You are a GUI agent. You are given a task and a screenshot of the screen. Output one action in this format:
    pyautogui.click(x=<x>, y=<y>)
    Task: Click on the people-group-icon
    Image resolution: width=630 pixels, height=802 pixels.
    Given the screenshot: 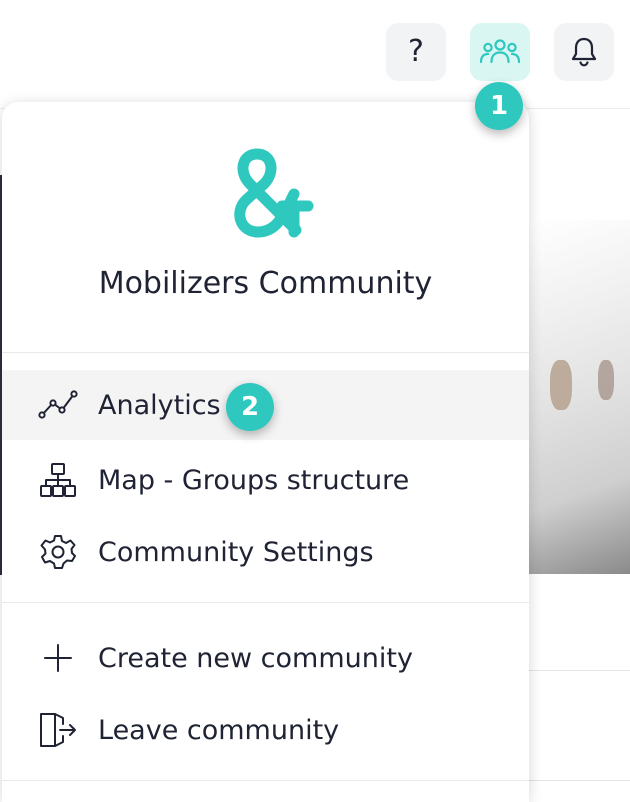 What is the action you would take?
    pyautogui.click(x=500, y=51)
    